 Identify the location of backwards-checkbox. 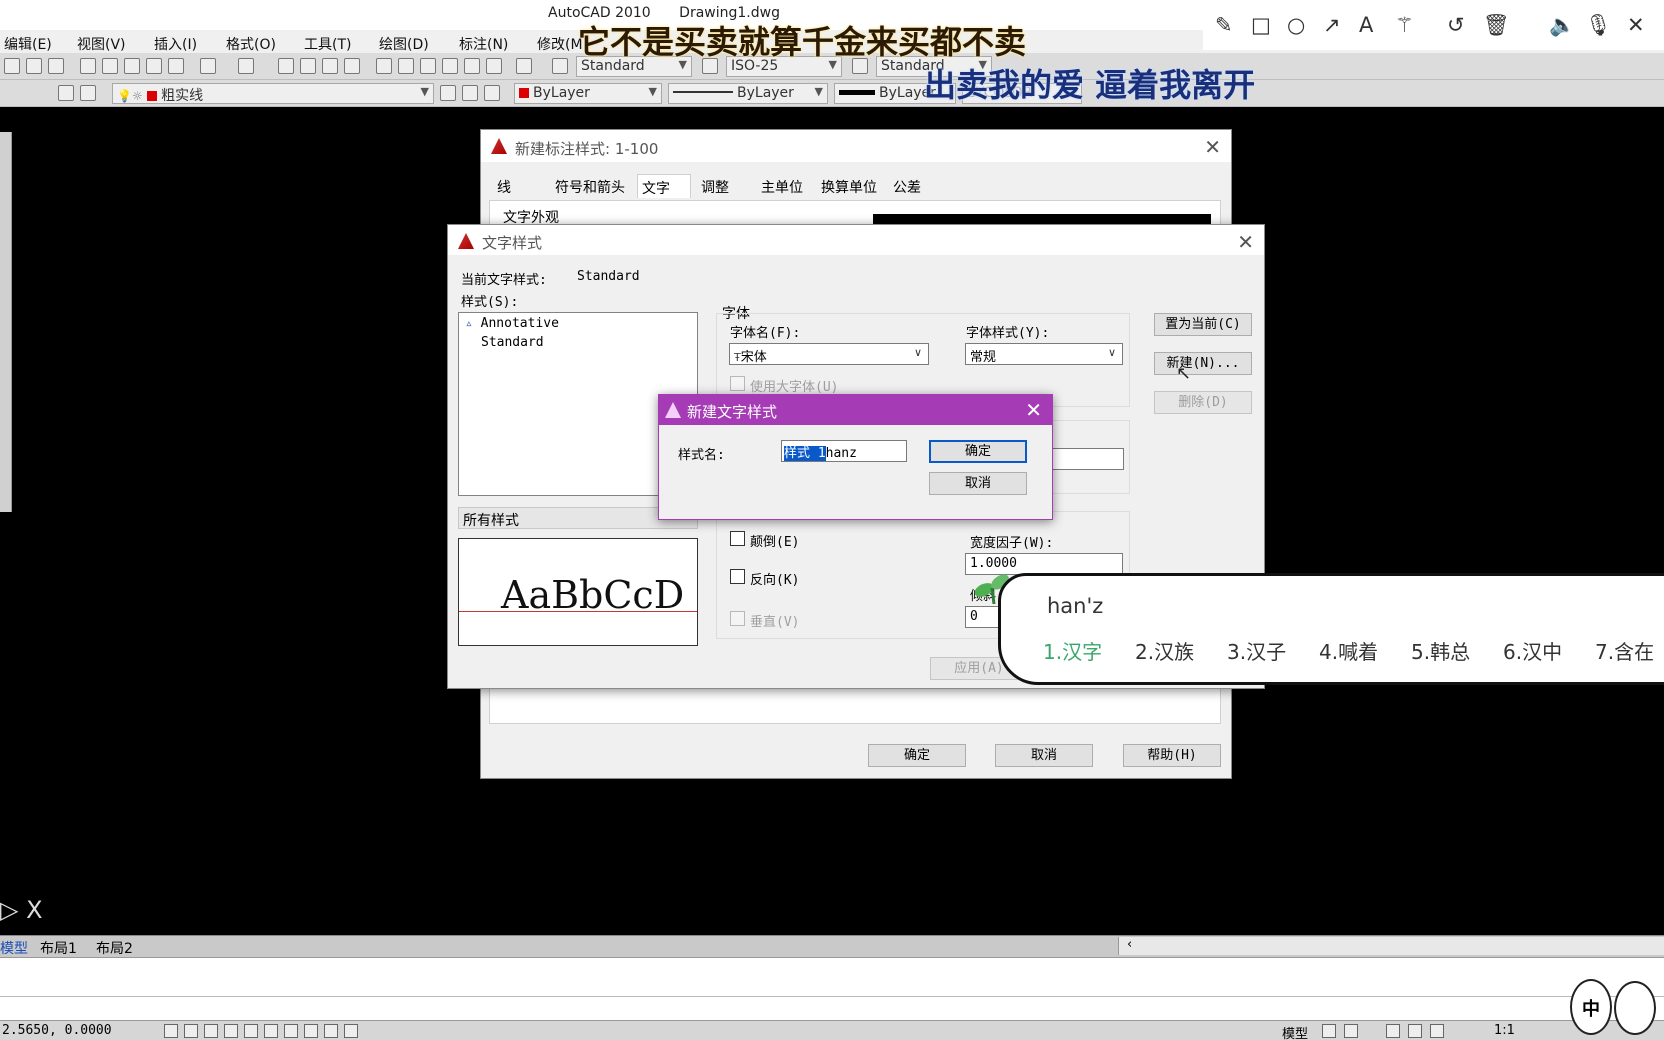
(737, 576).